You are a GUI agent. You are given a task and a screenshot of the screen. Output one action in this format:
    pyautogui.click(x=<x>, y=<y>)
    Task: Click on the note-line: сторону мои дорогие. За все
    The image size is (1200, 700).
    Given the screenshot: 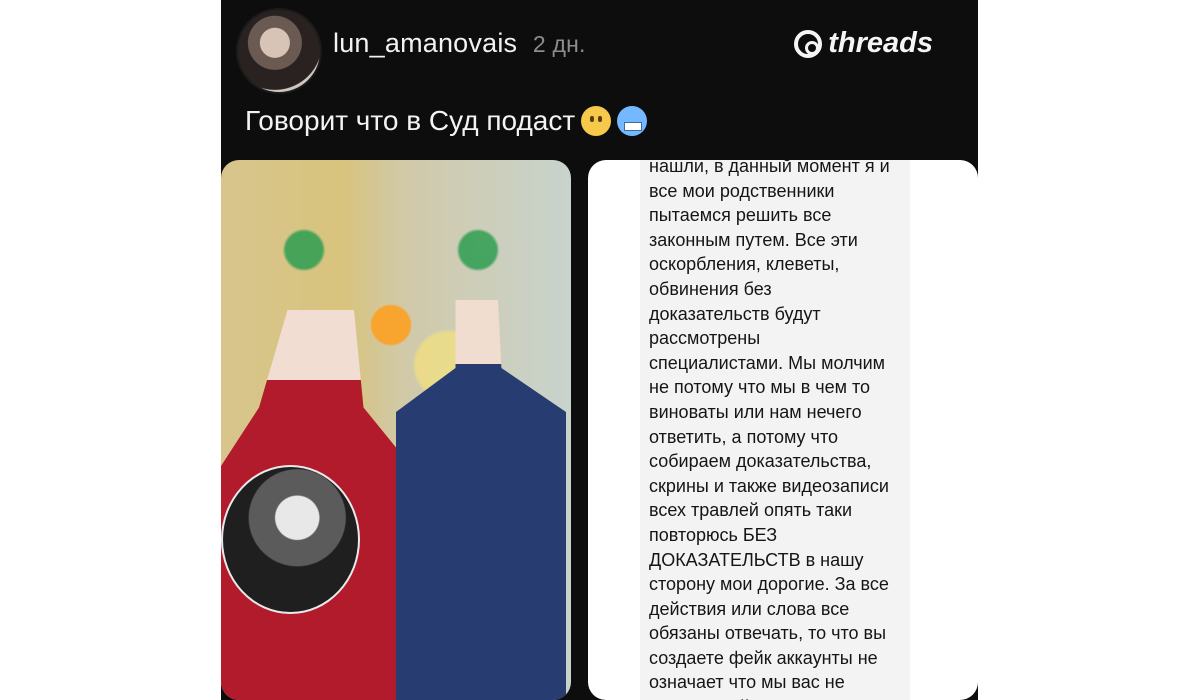 What is the action you would take?
    pyautogui.click(x=769, y=584)
    